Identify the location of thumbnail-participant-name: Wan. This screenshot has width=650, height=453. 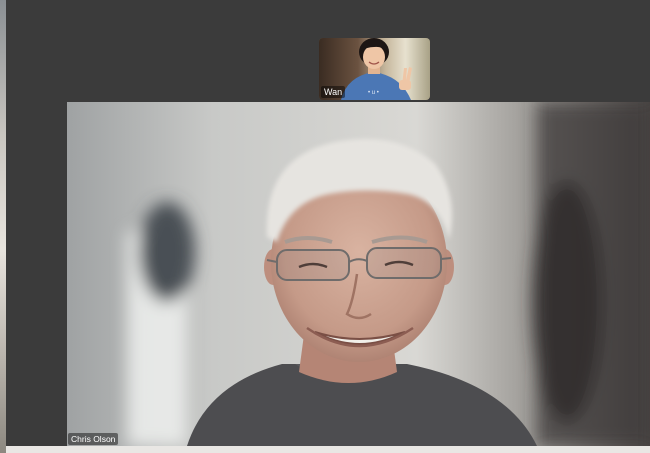
(333, 92).